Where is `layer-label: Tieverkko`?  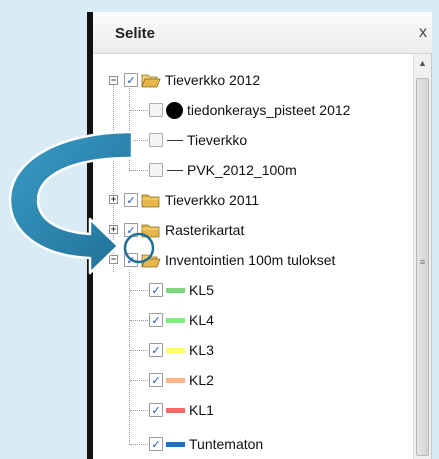 layer-label: Tieverkko is located at coordinates (217, 140).